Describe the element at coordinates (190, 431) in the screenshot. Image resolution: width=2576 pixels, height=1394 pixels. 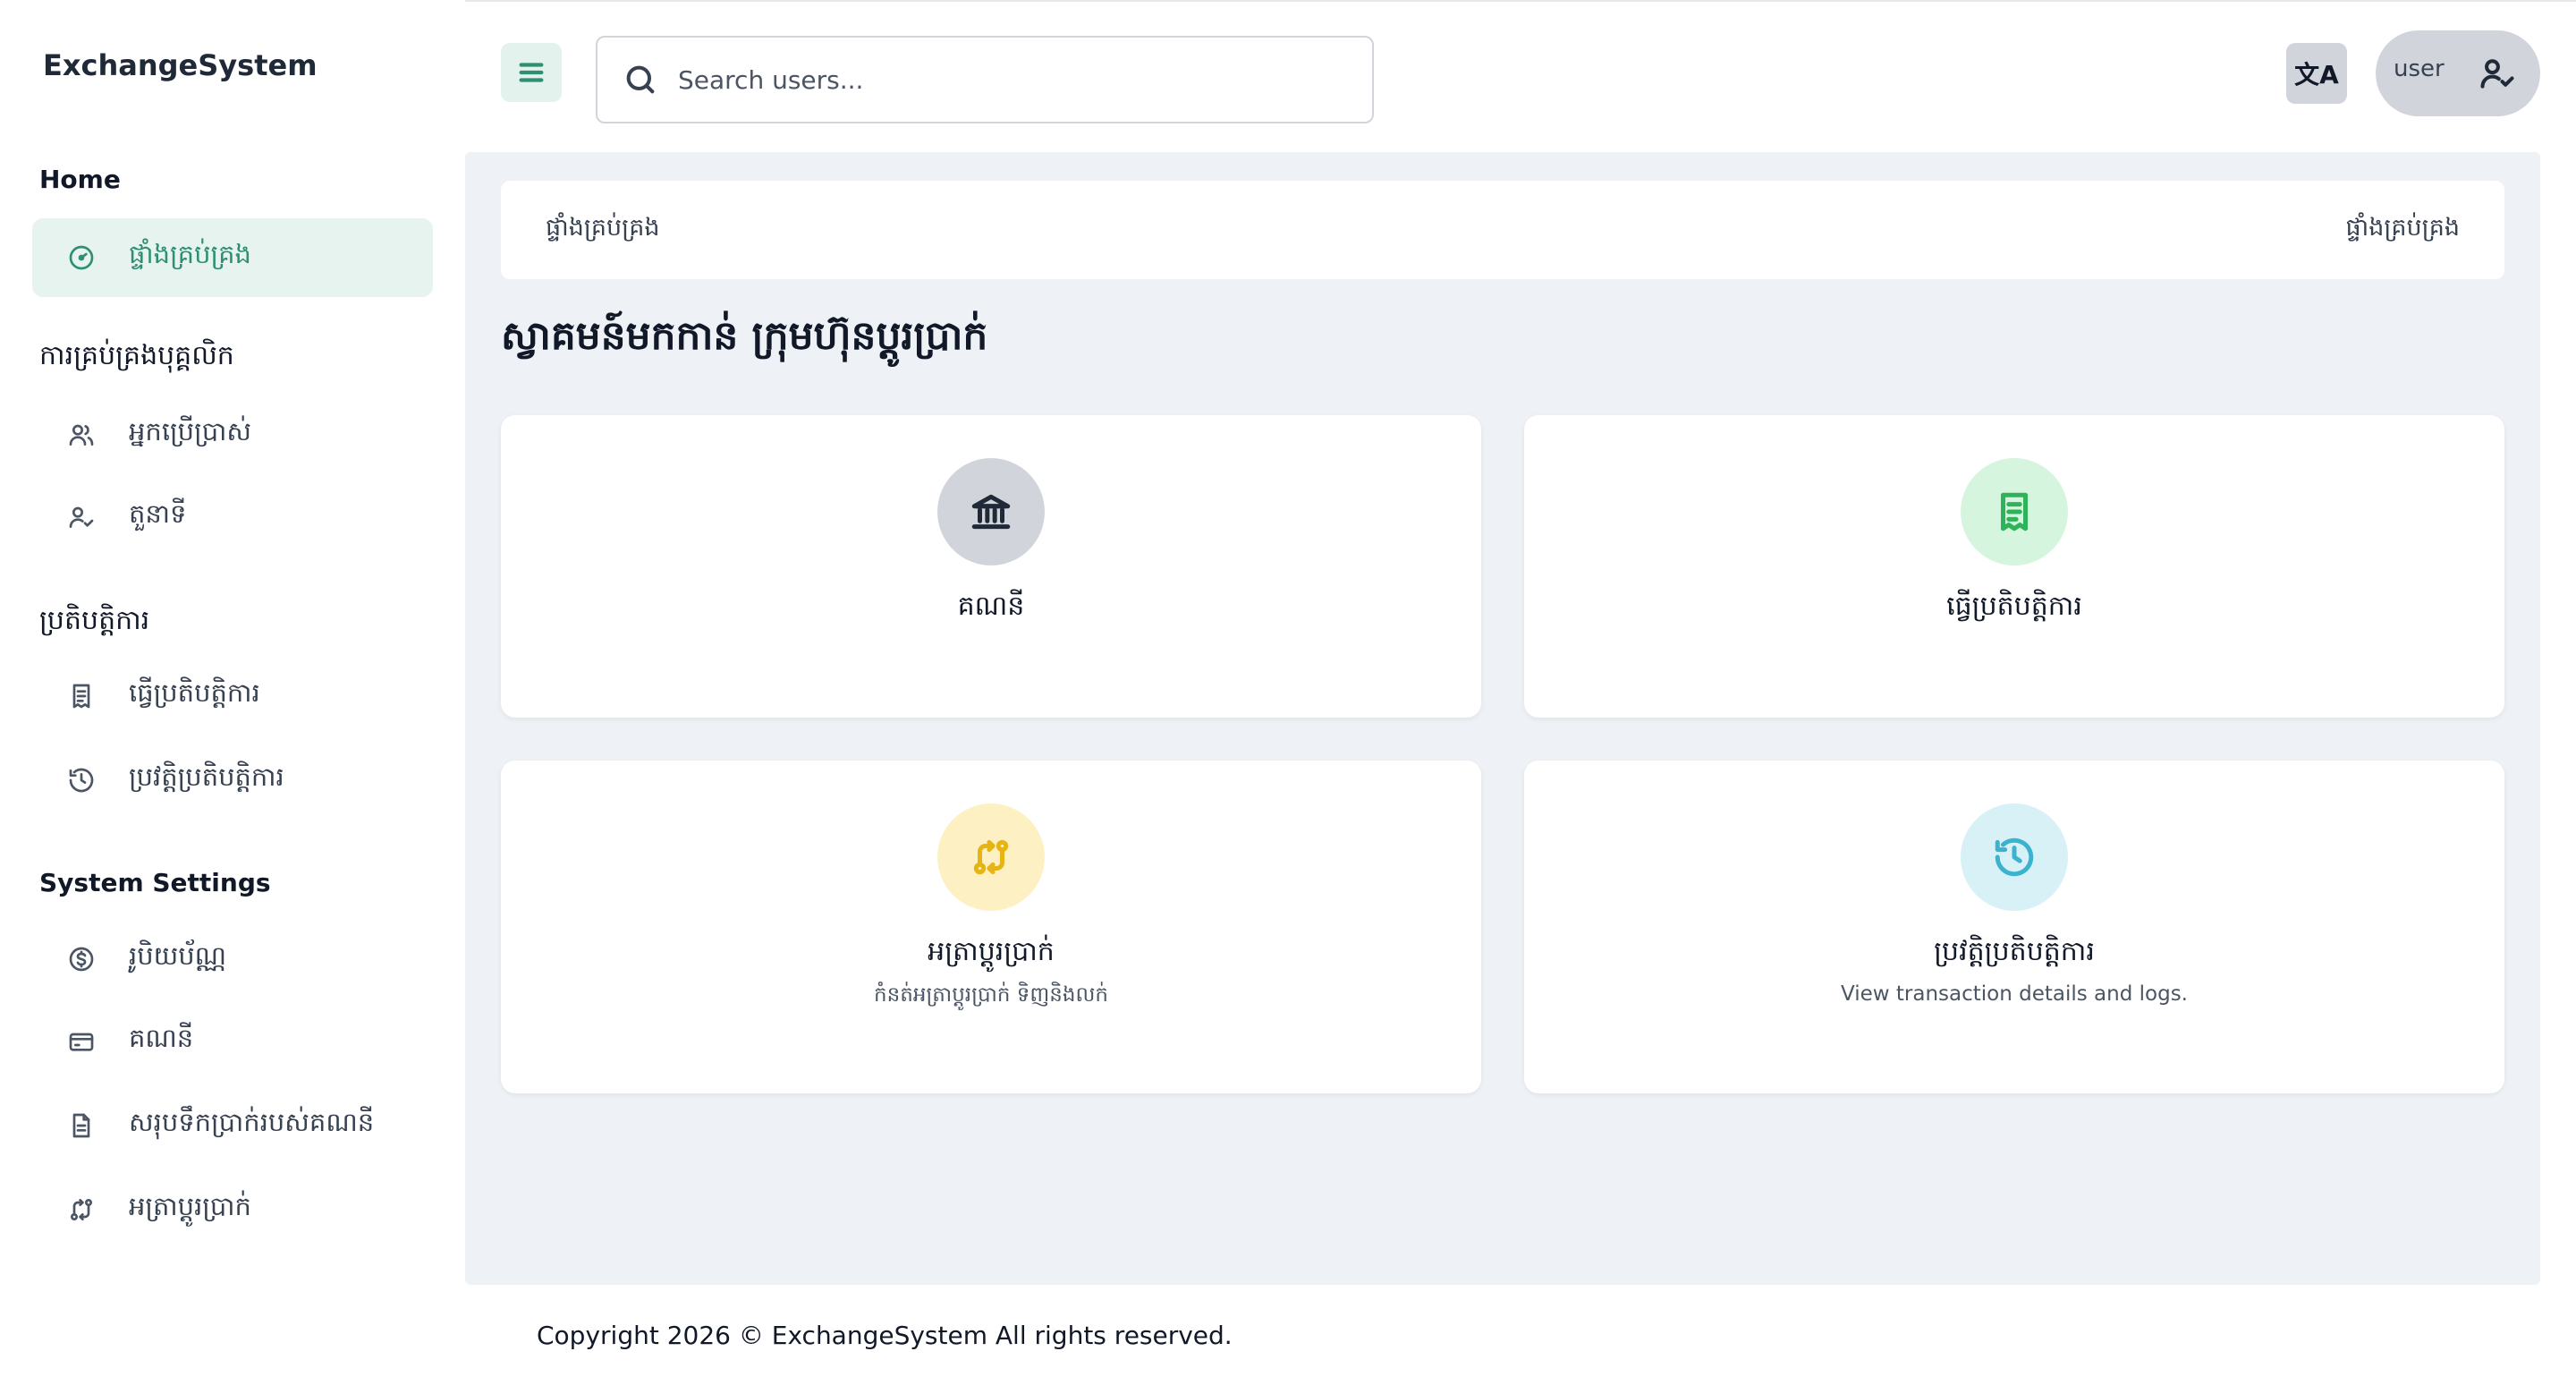
I see `sidebar-item-label: អ្នកប្រើប្រាស់` at that location.